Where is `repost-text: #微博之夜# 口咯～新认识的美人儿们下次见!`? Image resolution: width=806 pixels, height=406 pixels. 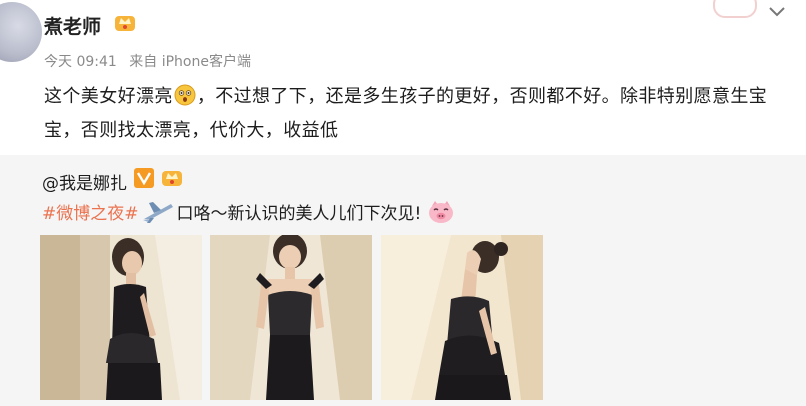
repost-text: #微博之夜# 口咯～新认识的美人儿们下次见! is located at coordinates (248, 212).